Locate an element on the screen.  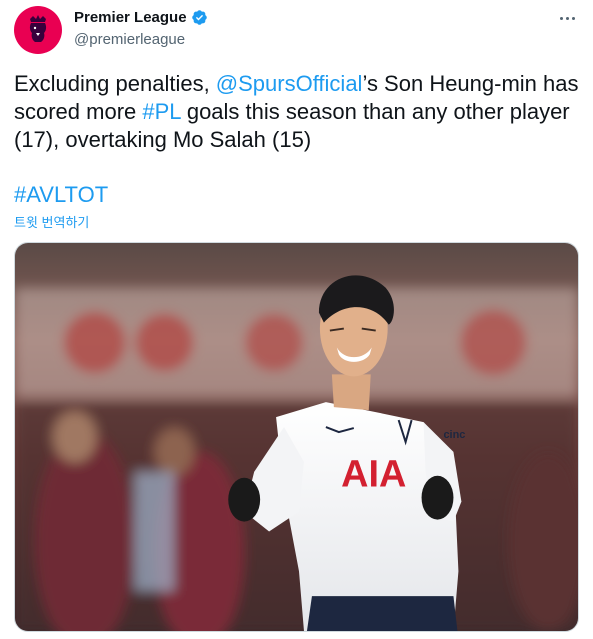
name-row: Premier League is located at coordinates (141, 17).